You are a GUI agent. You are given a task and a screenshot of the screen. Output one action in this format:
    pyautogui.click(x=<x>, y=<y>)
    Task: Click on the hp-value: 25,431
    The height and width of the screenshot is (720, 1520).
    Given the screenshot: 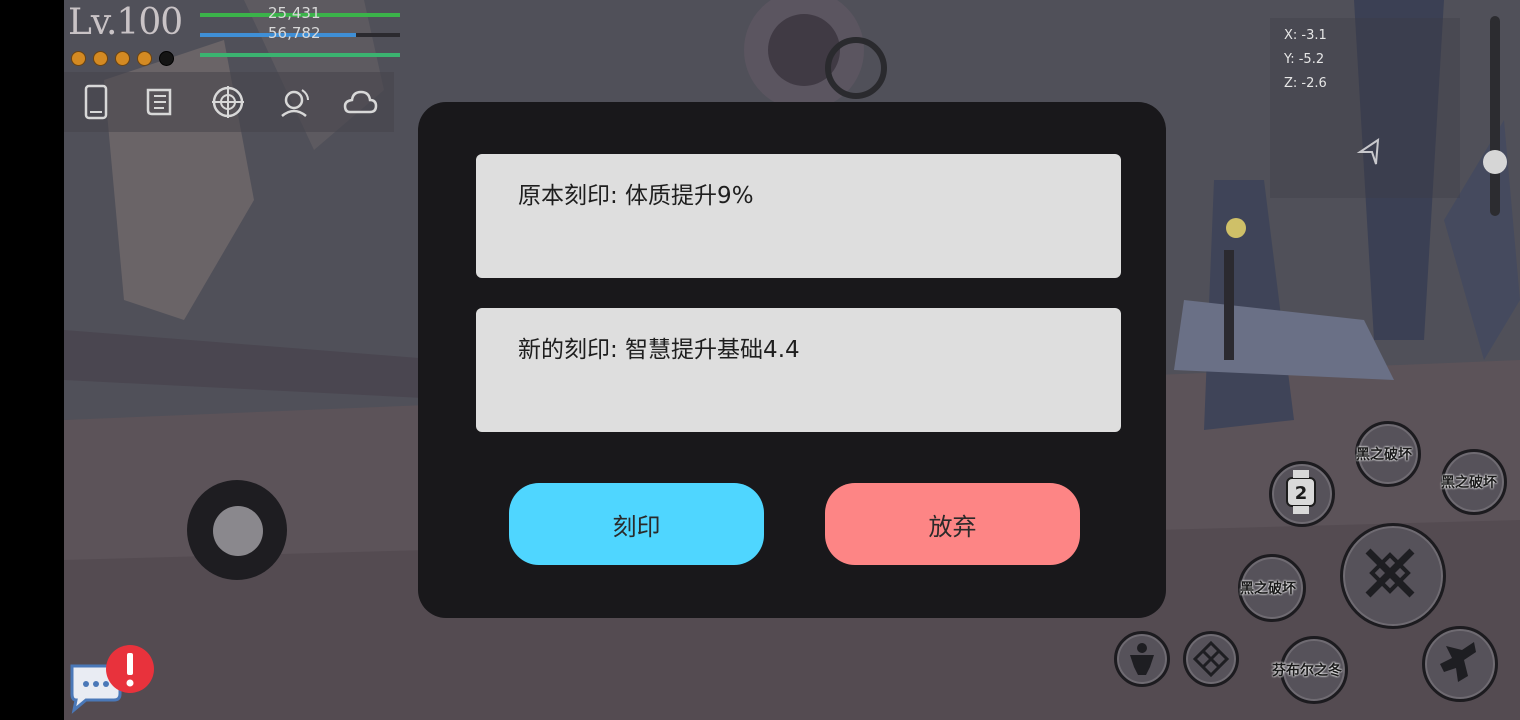 What is the action you would take?
    pyautogui.click(x=294, y=13)
    